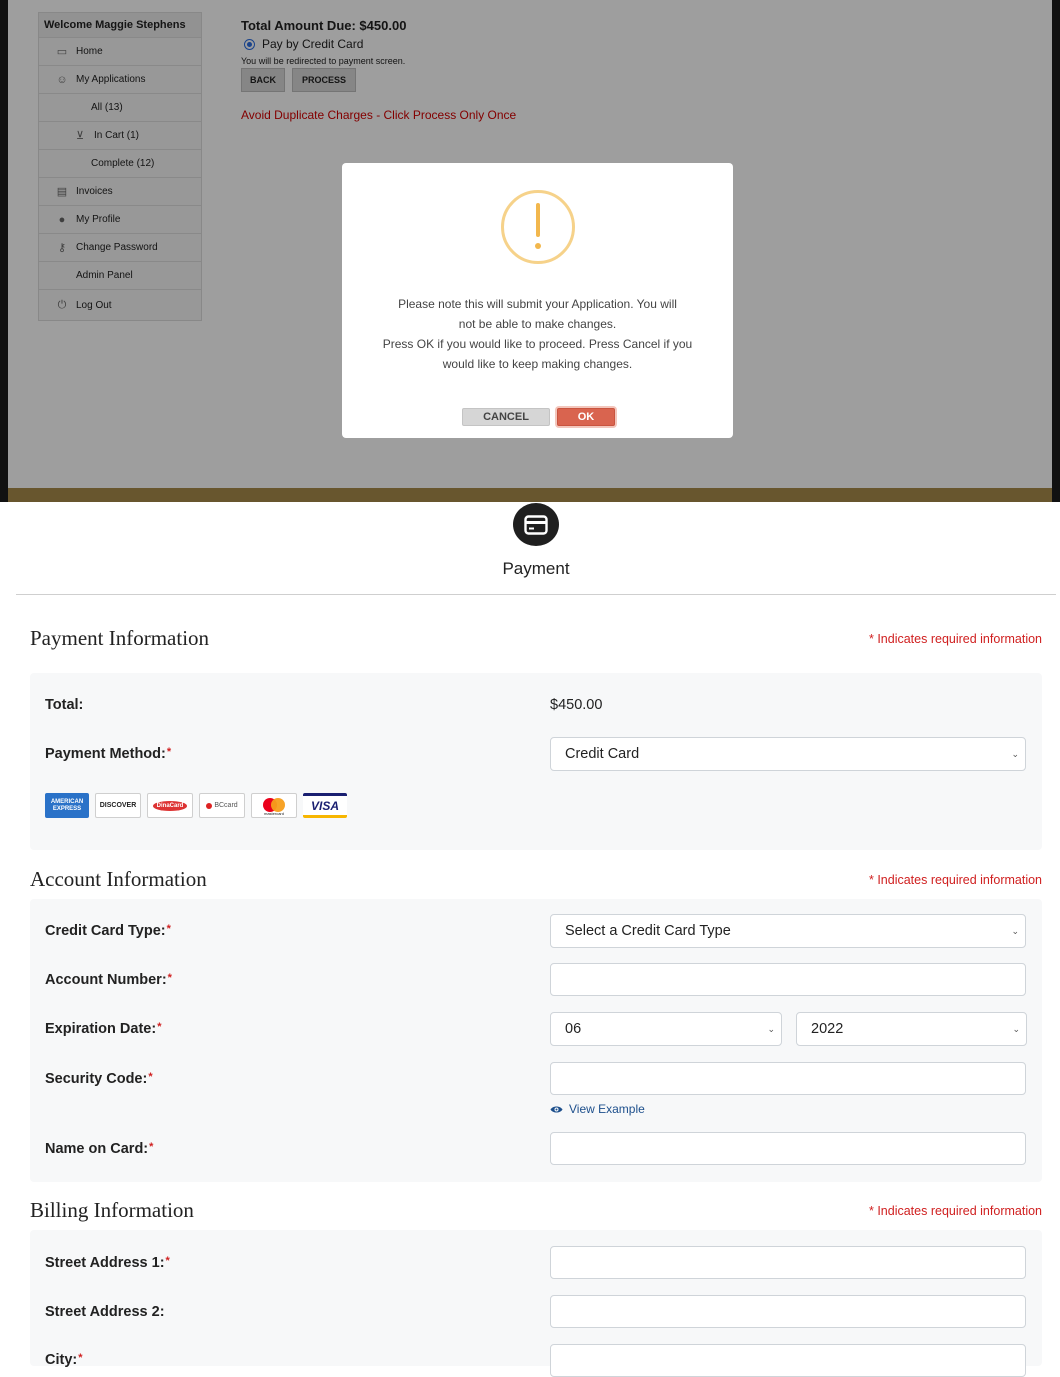 The height and width of the screenshot is (1377, 1060). I want to click on selected-value: 2022, so click(827, 1029).